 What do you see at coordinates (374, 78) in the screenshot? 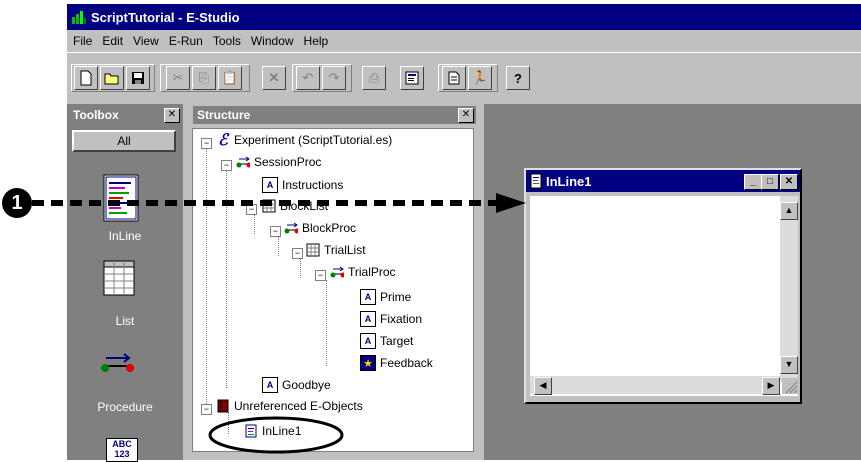
I see `print-icon: ⎙` at bounding box center [374, 78].